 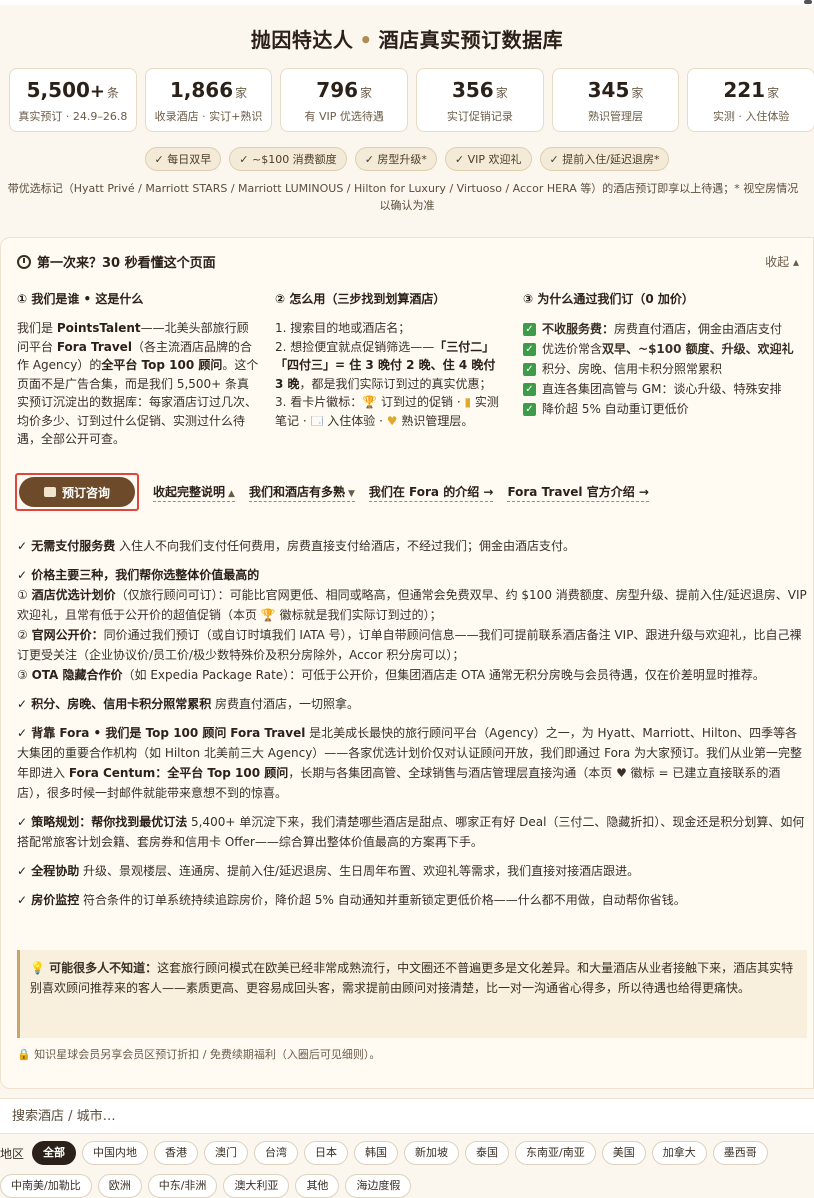 What do you see at coordinates (608, 299) in the screenshot?
I see `col-heading: ③ 为什么通过我们订（0 加价）` at bounding box center [608, 299].